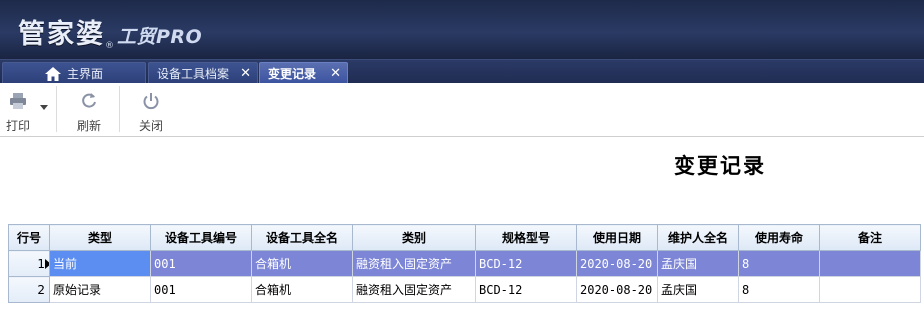 Image resolution: width=924 pixels, height=309 pixels. I want to click on column-header: 维护人全名, so click(698, 237).